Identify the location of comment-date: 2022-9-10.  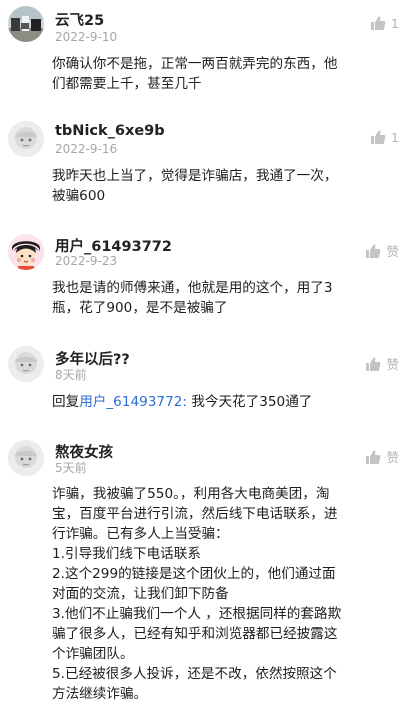
(86, 37).